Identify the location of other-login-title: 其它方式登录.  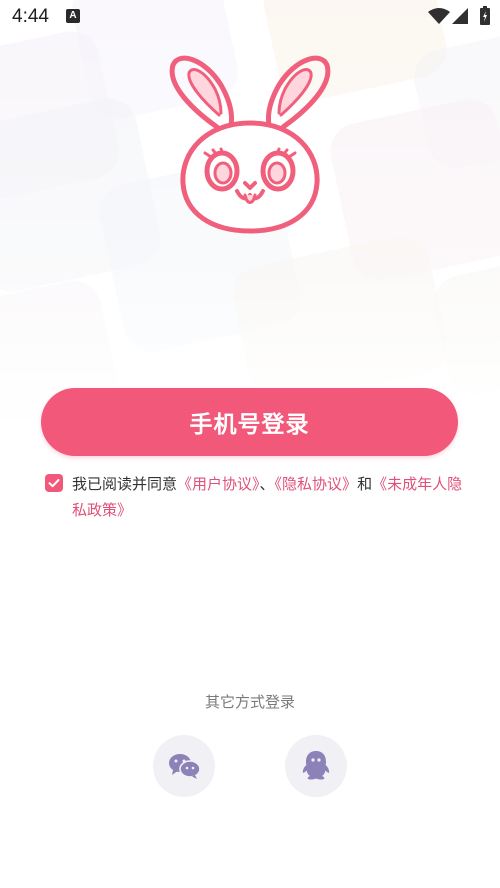
(249, 702).